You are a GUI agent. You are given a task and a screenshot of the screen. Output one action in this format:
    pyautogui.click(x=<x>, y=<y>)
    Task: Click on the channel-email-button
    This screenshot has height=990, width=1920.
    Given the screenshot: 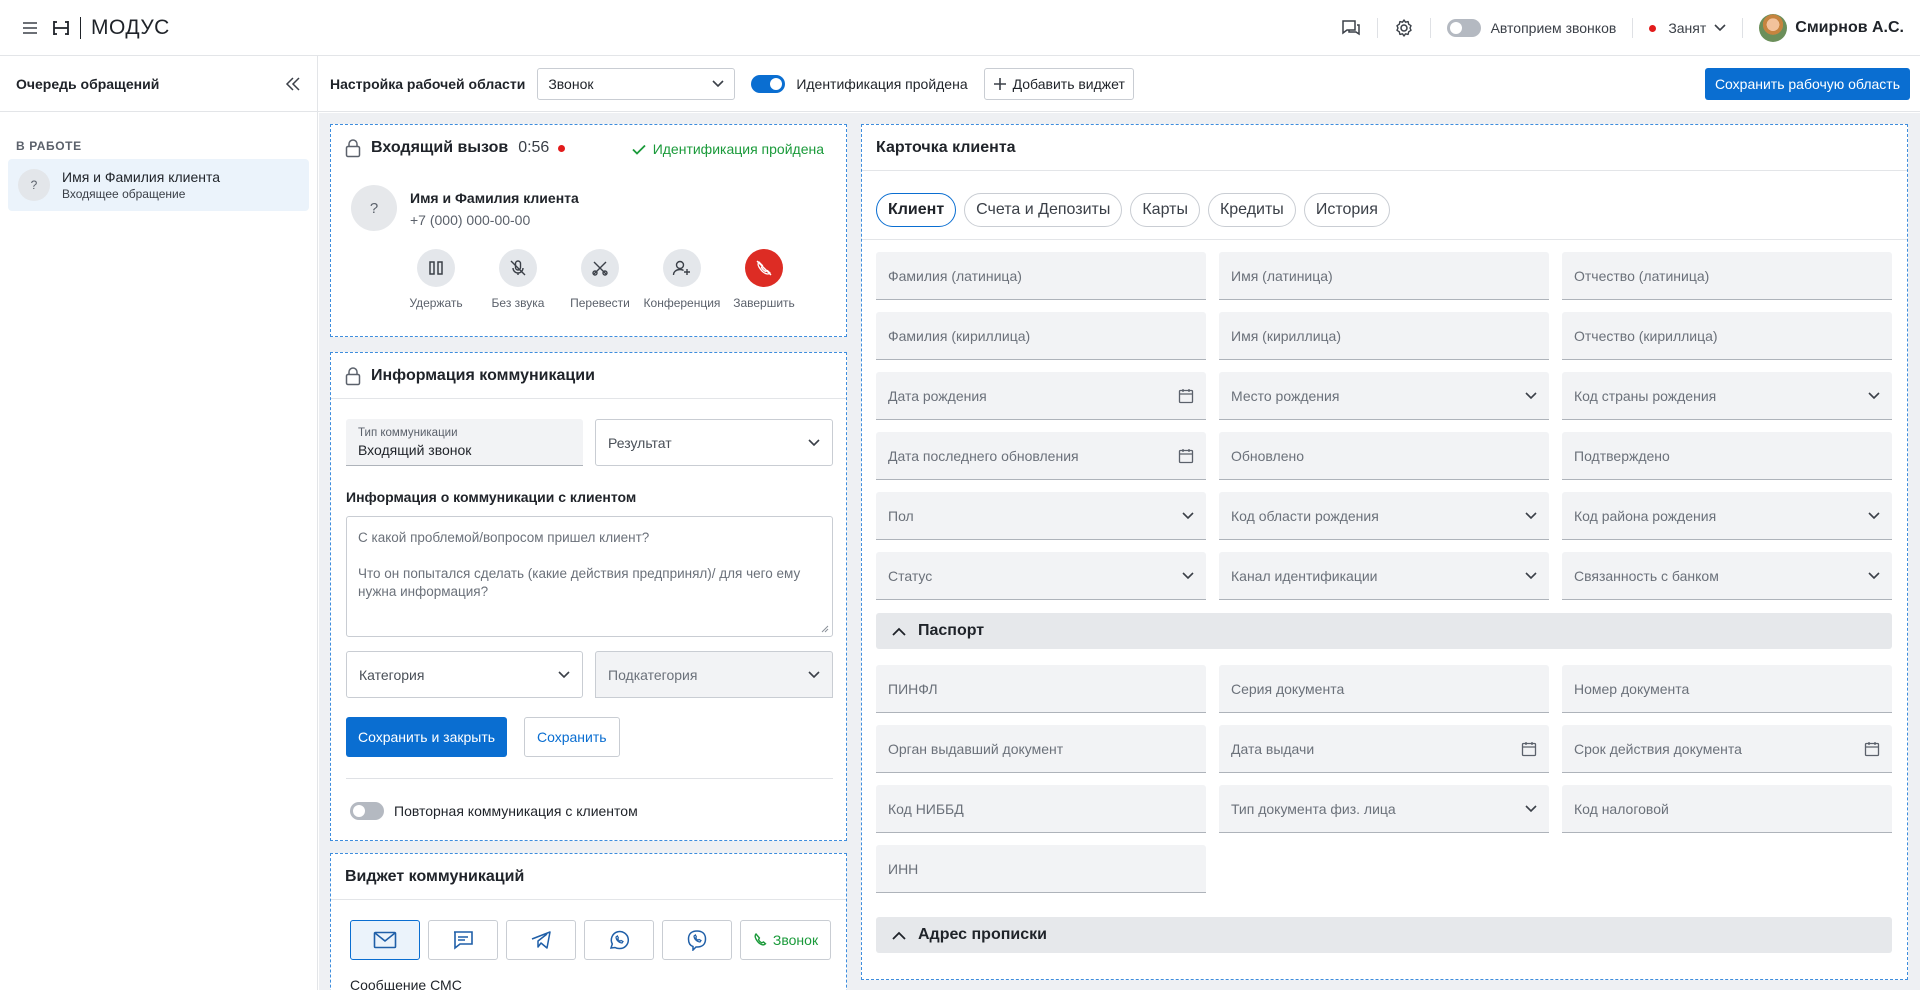 What is the action you would take?
    pyautogui.click(x=385, y=940)
    